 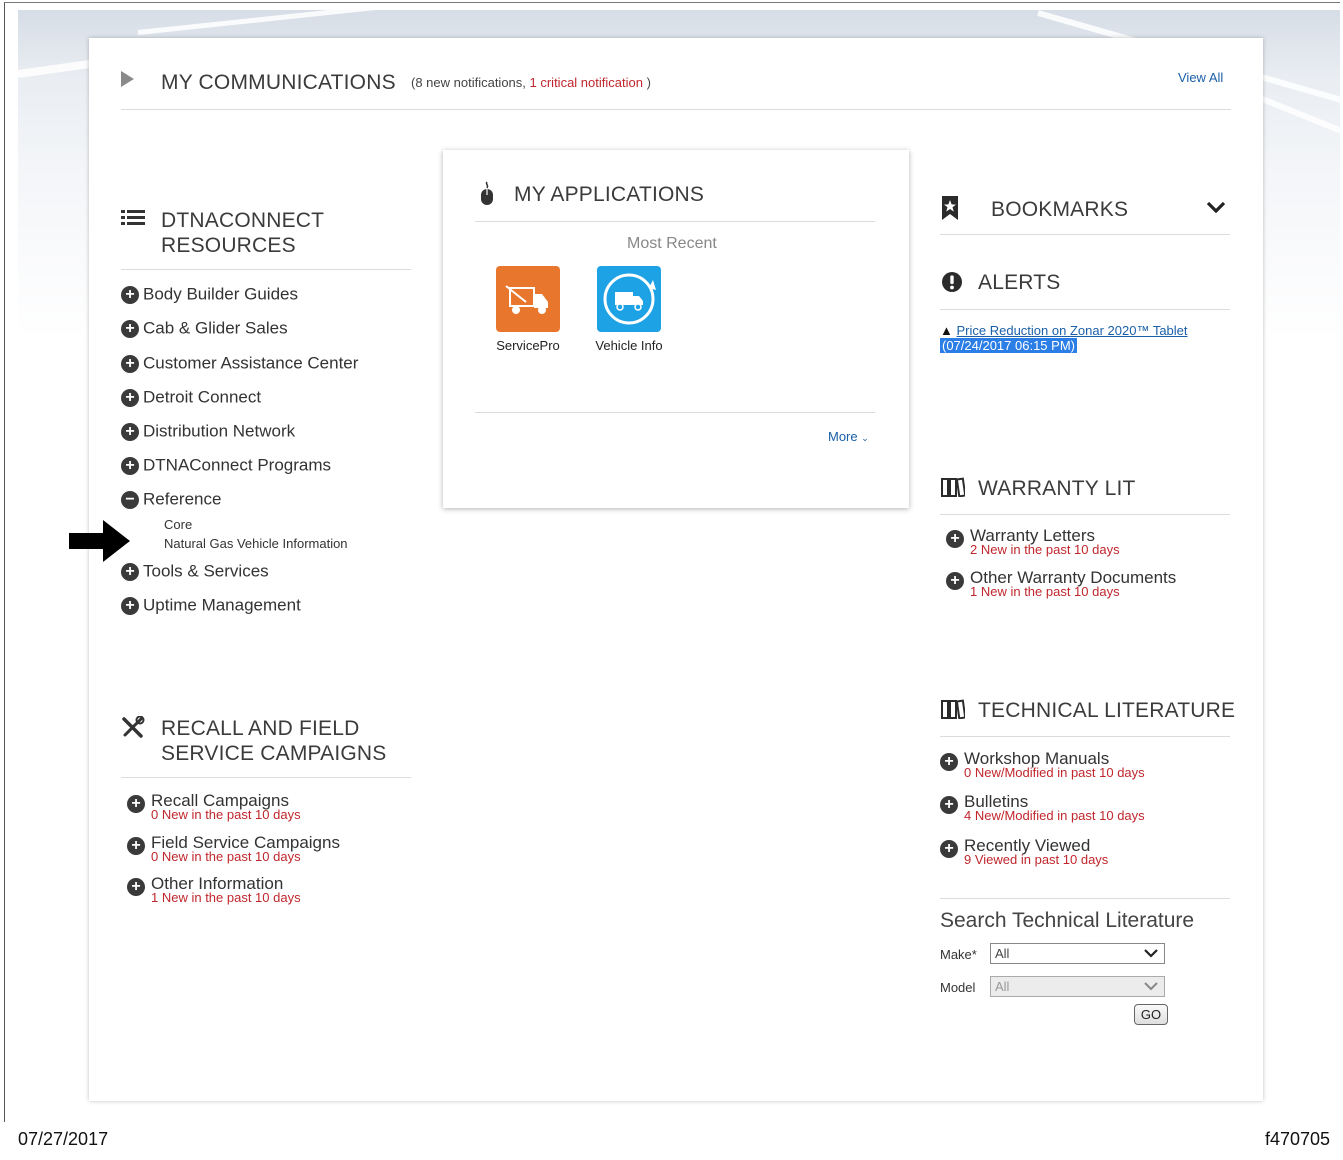 What do you see at coordinates (99, 541) in the screenshot?
I see `callout-arrow-icon` at bounding box center [99, 541].